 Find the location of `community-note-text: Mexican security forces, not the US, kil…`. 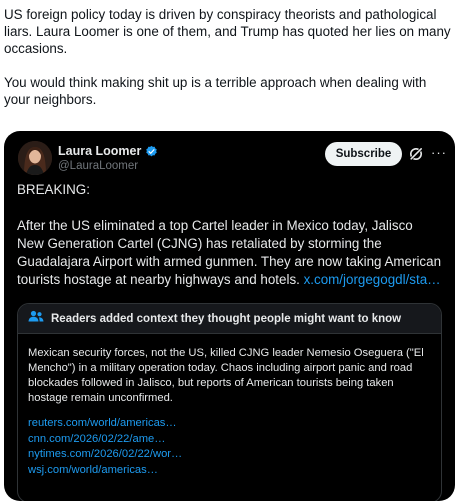

community-note-text: Mexican security forces, not the US, kil… is located at coordinates (226, 375).